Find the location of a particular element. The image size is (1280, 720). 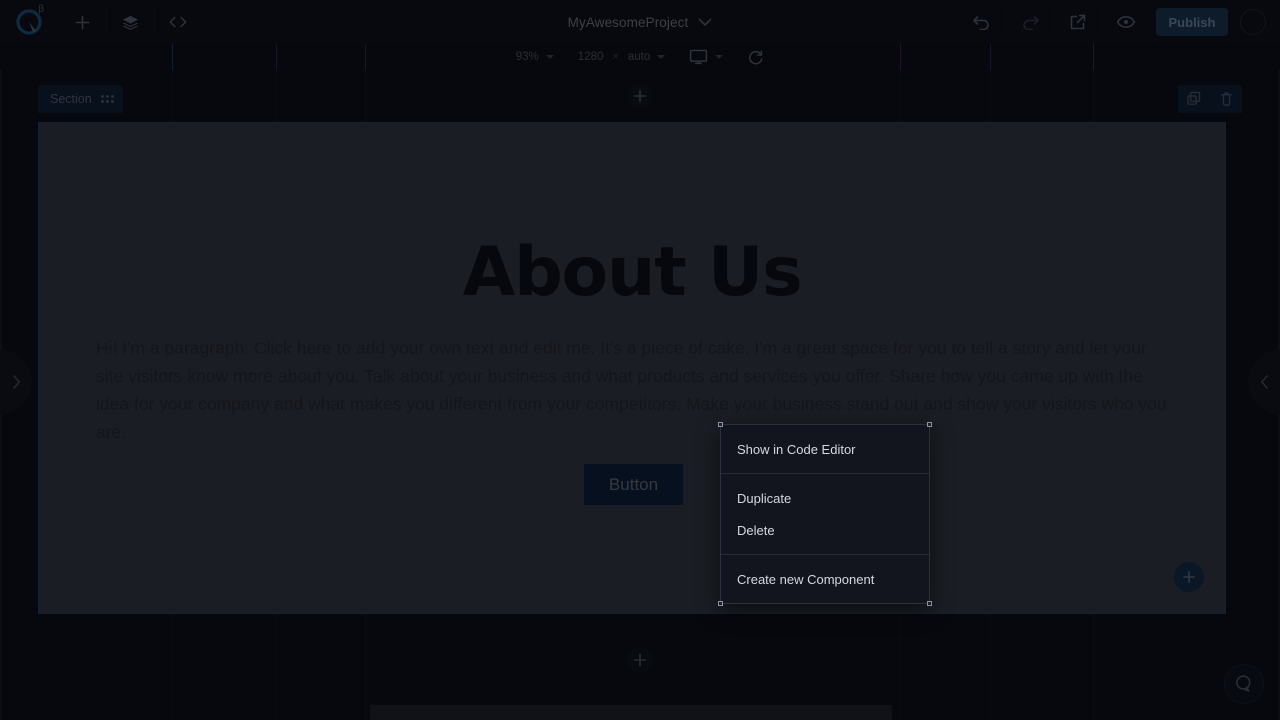

next-section-preview is located at coordinates (631, 712).